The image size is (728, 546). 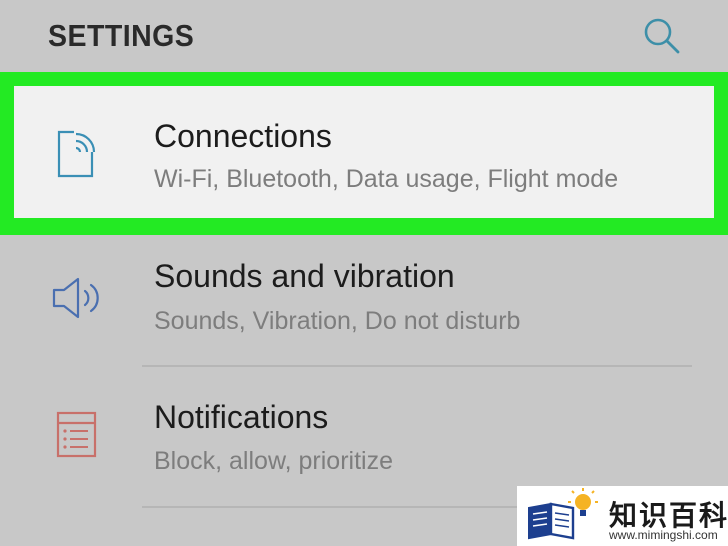 I want to click on settings-item-title: Sounds and vibration, so click(x=304, y=276).